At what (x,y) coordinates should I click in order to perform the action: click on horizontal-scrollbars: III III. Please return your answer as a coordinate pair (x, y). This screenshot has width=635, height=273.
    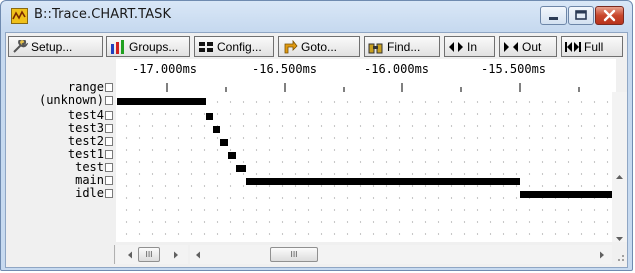
    Looking at the image, I should click on (316, 254).